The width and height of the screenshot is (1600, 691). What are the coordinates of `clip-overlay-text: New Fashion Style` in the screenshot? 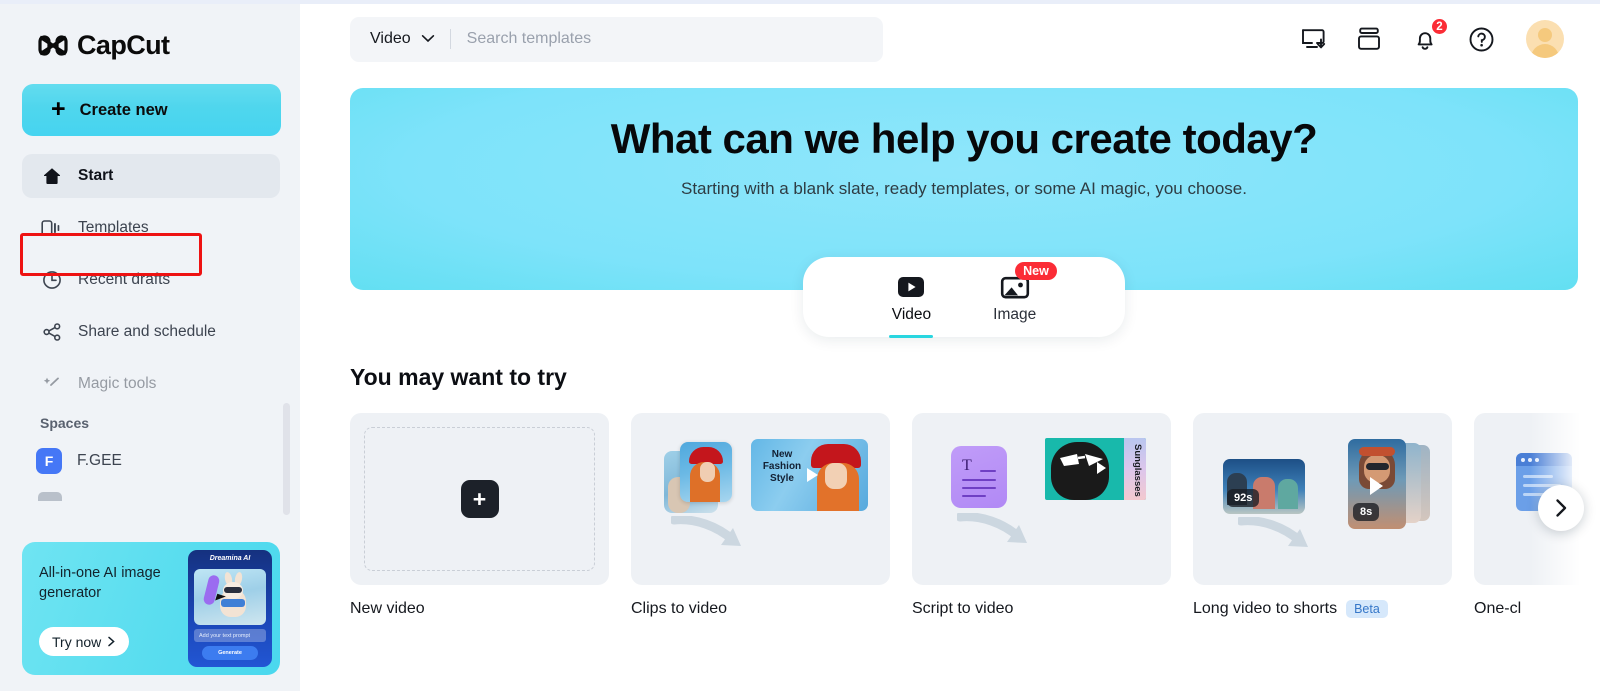 It's located at (782, 466).